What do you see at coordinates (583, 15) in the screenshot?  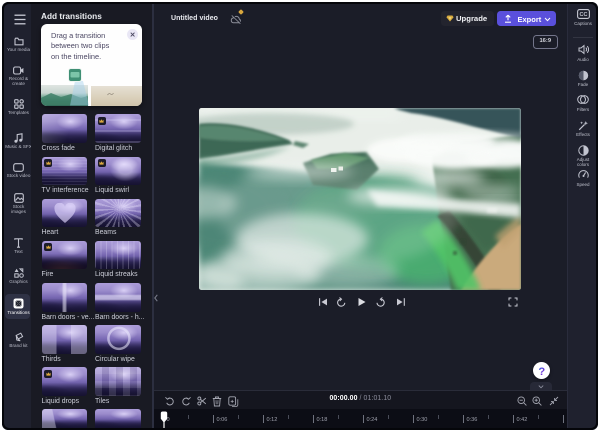 I see `svg-text: CC` at bounding box center [583, 15].